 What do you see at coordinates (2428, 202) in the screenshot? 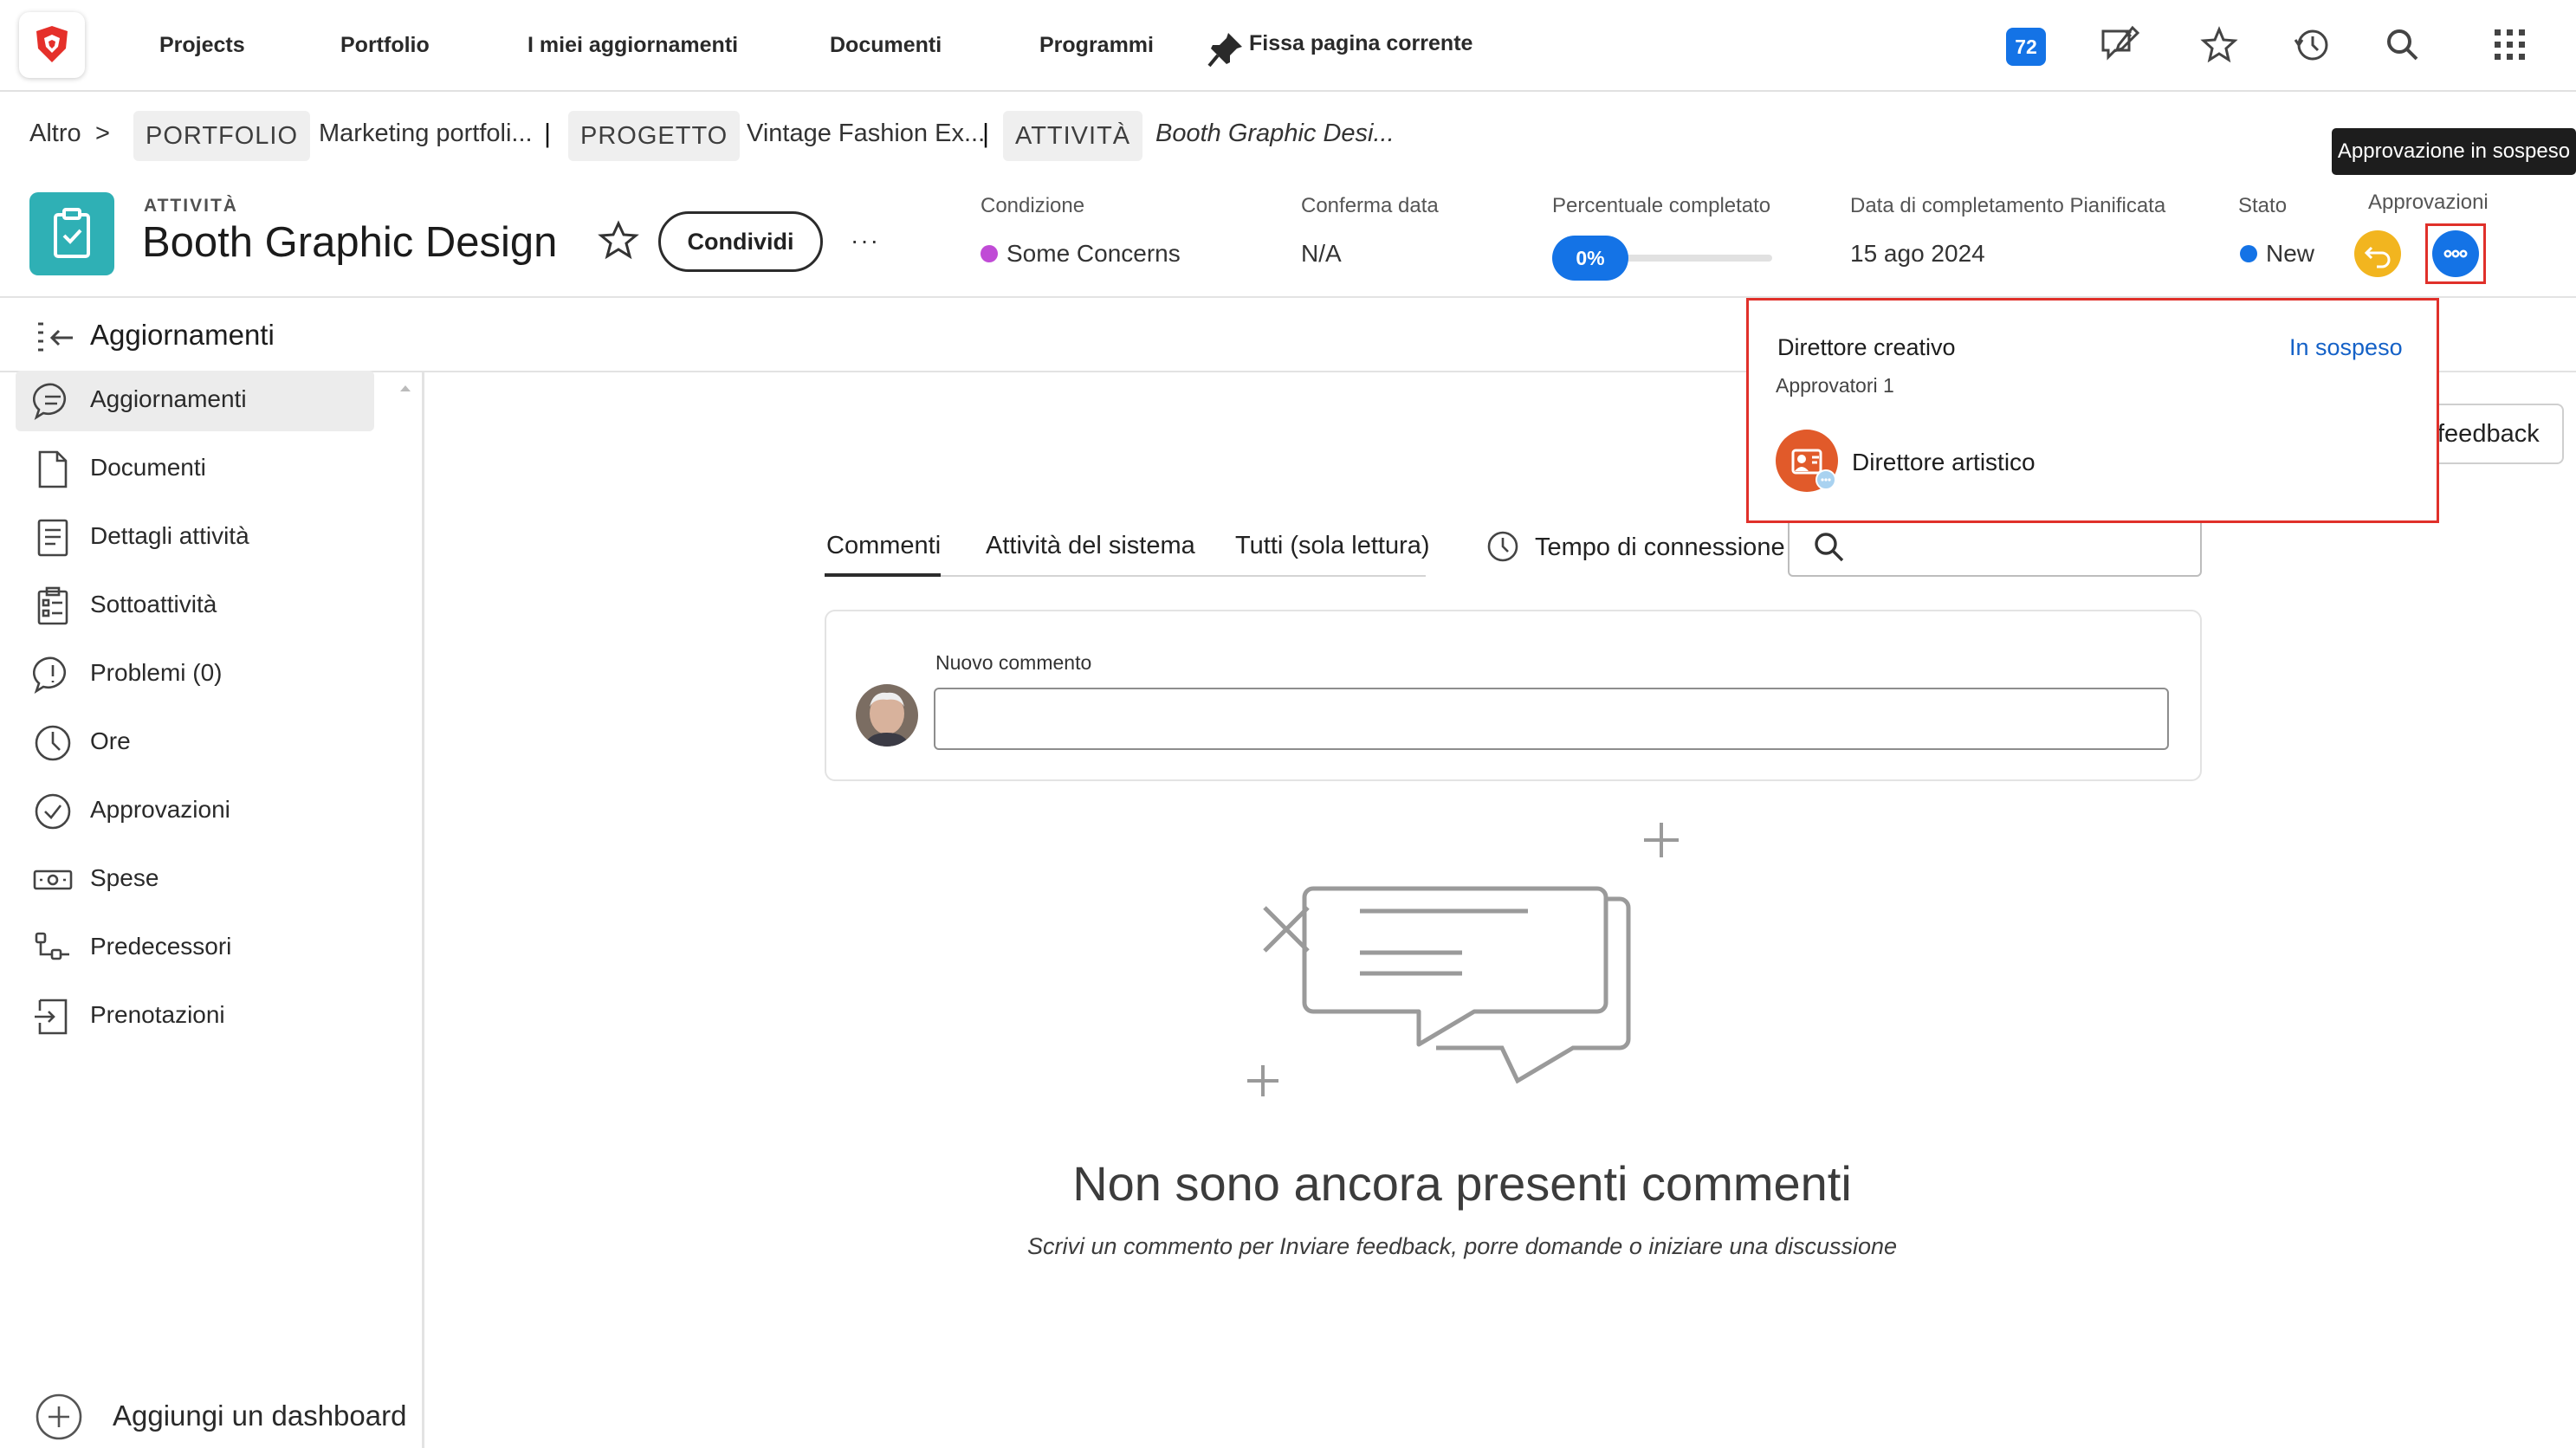
I see `approvals-label: Approvazioni` at bounding box center [2428, 202].